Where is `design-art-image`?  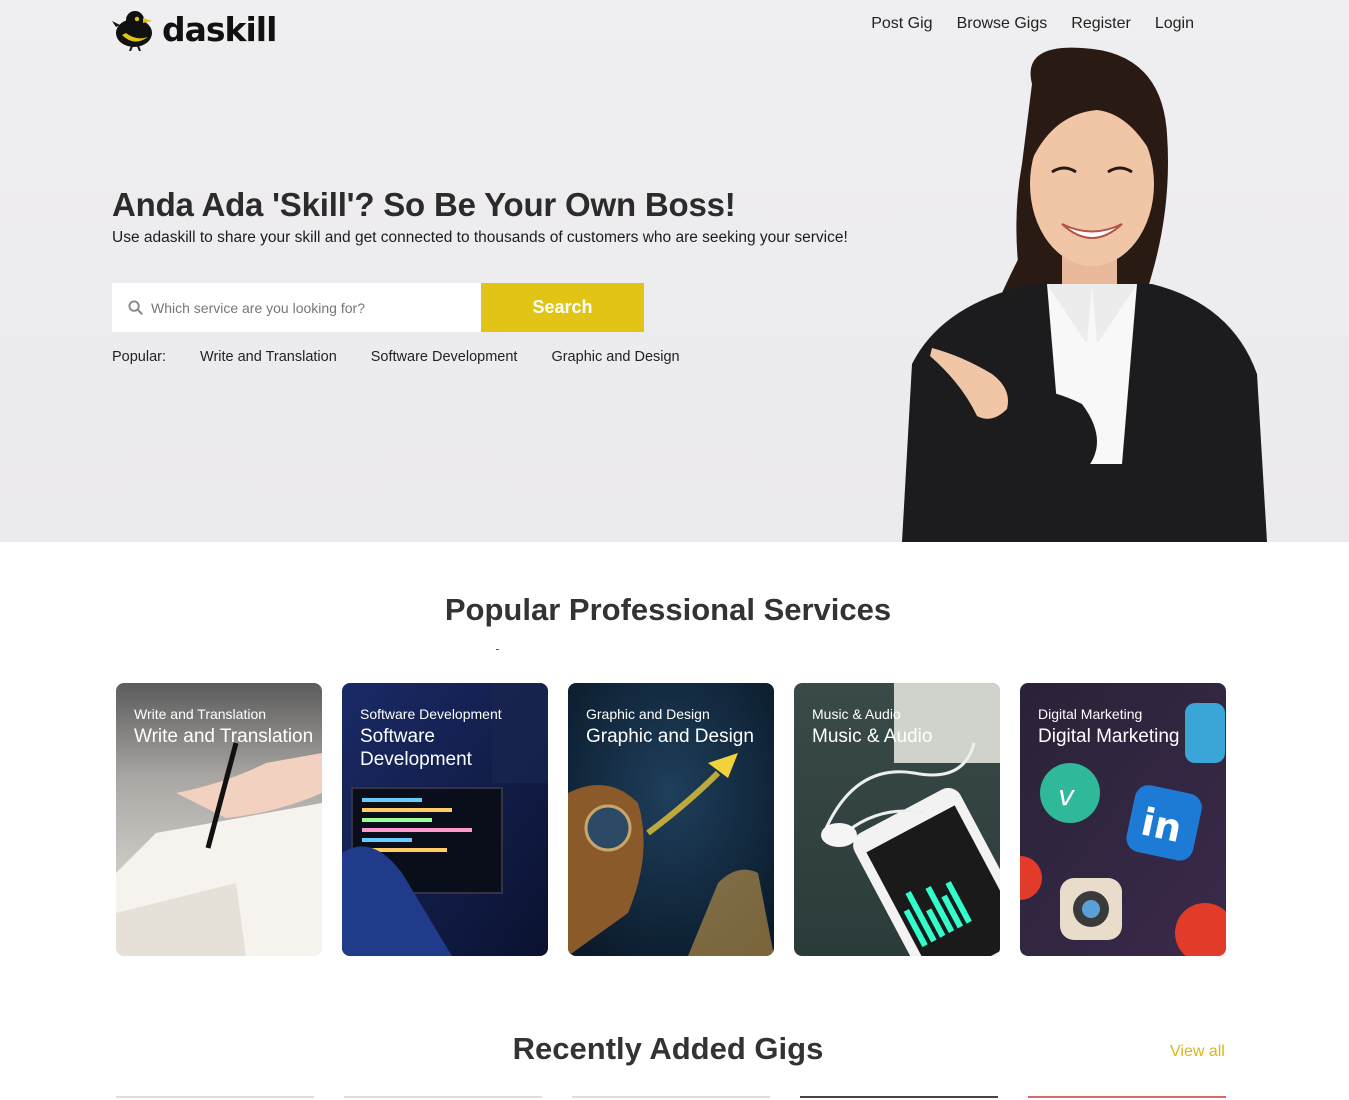
design-art-image is located at coordinates (671, 819).